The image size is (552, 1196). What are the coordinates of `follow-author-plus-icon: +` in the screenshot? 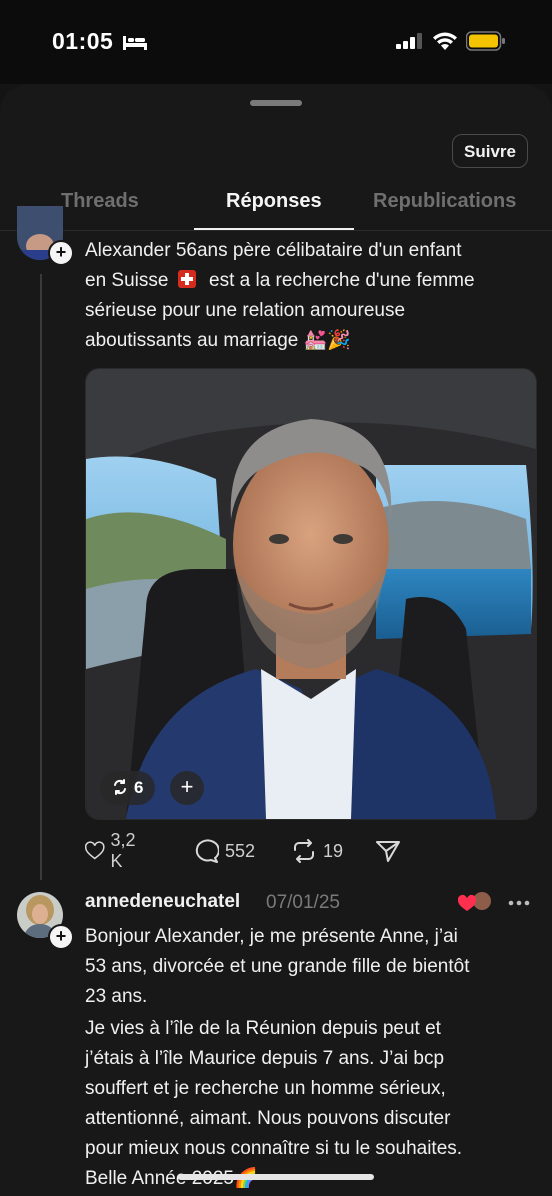 It's located at (61, 253).